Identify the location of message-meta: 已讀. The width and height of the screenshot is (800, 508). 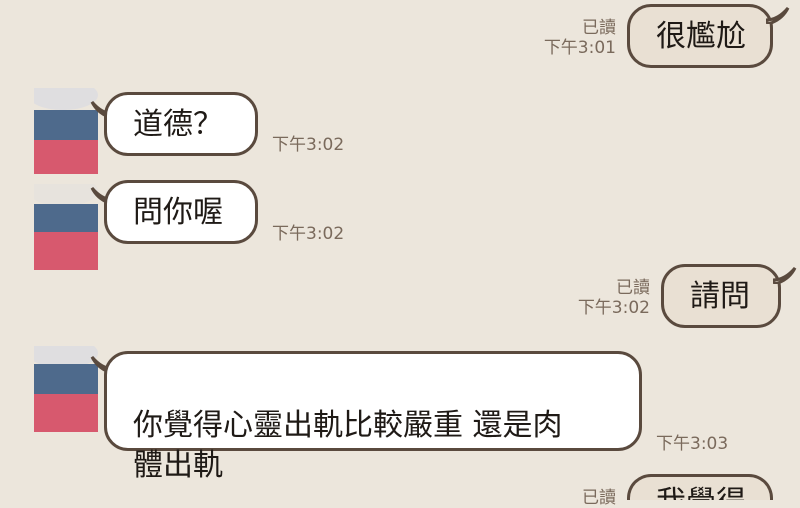
(576, 498).